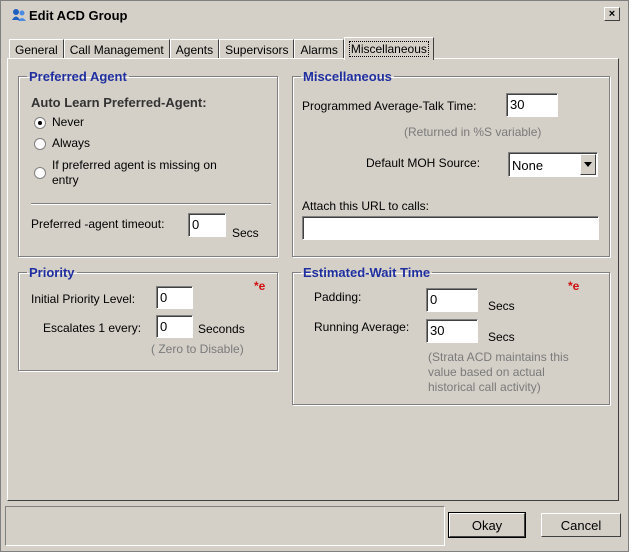 The width and height of the screenshot is (637, 556). What do you see at coordinates (260, 286) in the screenshot?
I see `priority-required-mark: *e` at bounding box center [260, 286].